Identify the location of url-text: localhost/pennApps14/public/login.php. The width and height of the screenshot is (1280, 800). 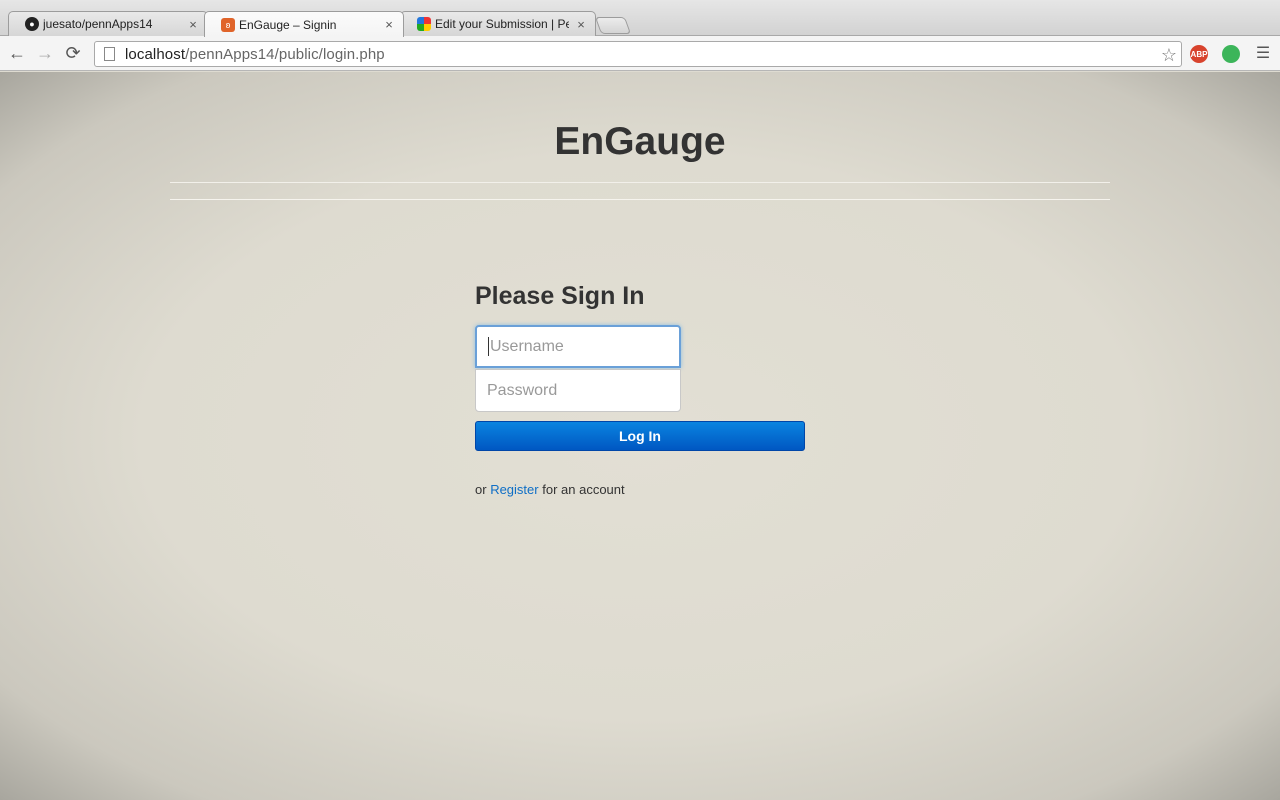
(255, 54).